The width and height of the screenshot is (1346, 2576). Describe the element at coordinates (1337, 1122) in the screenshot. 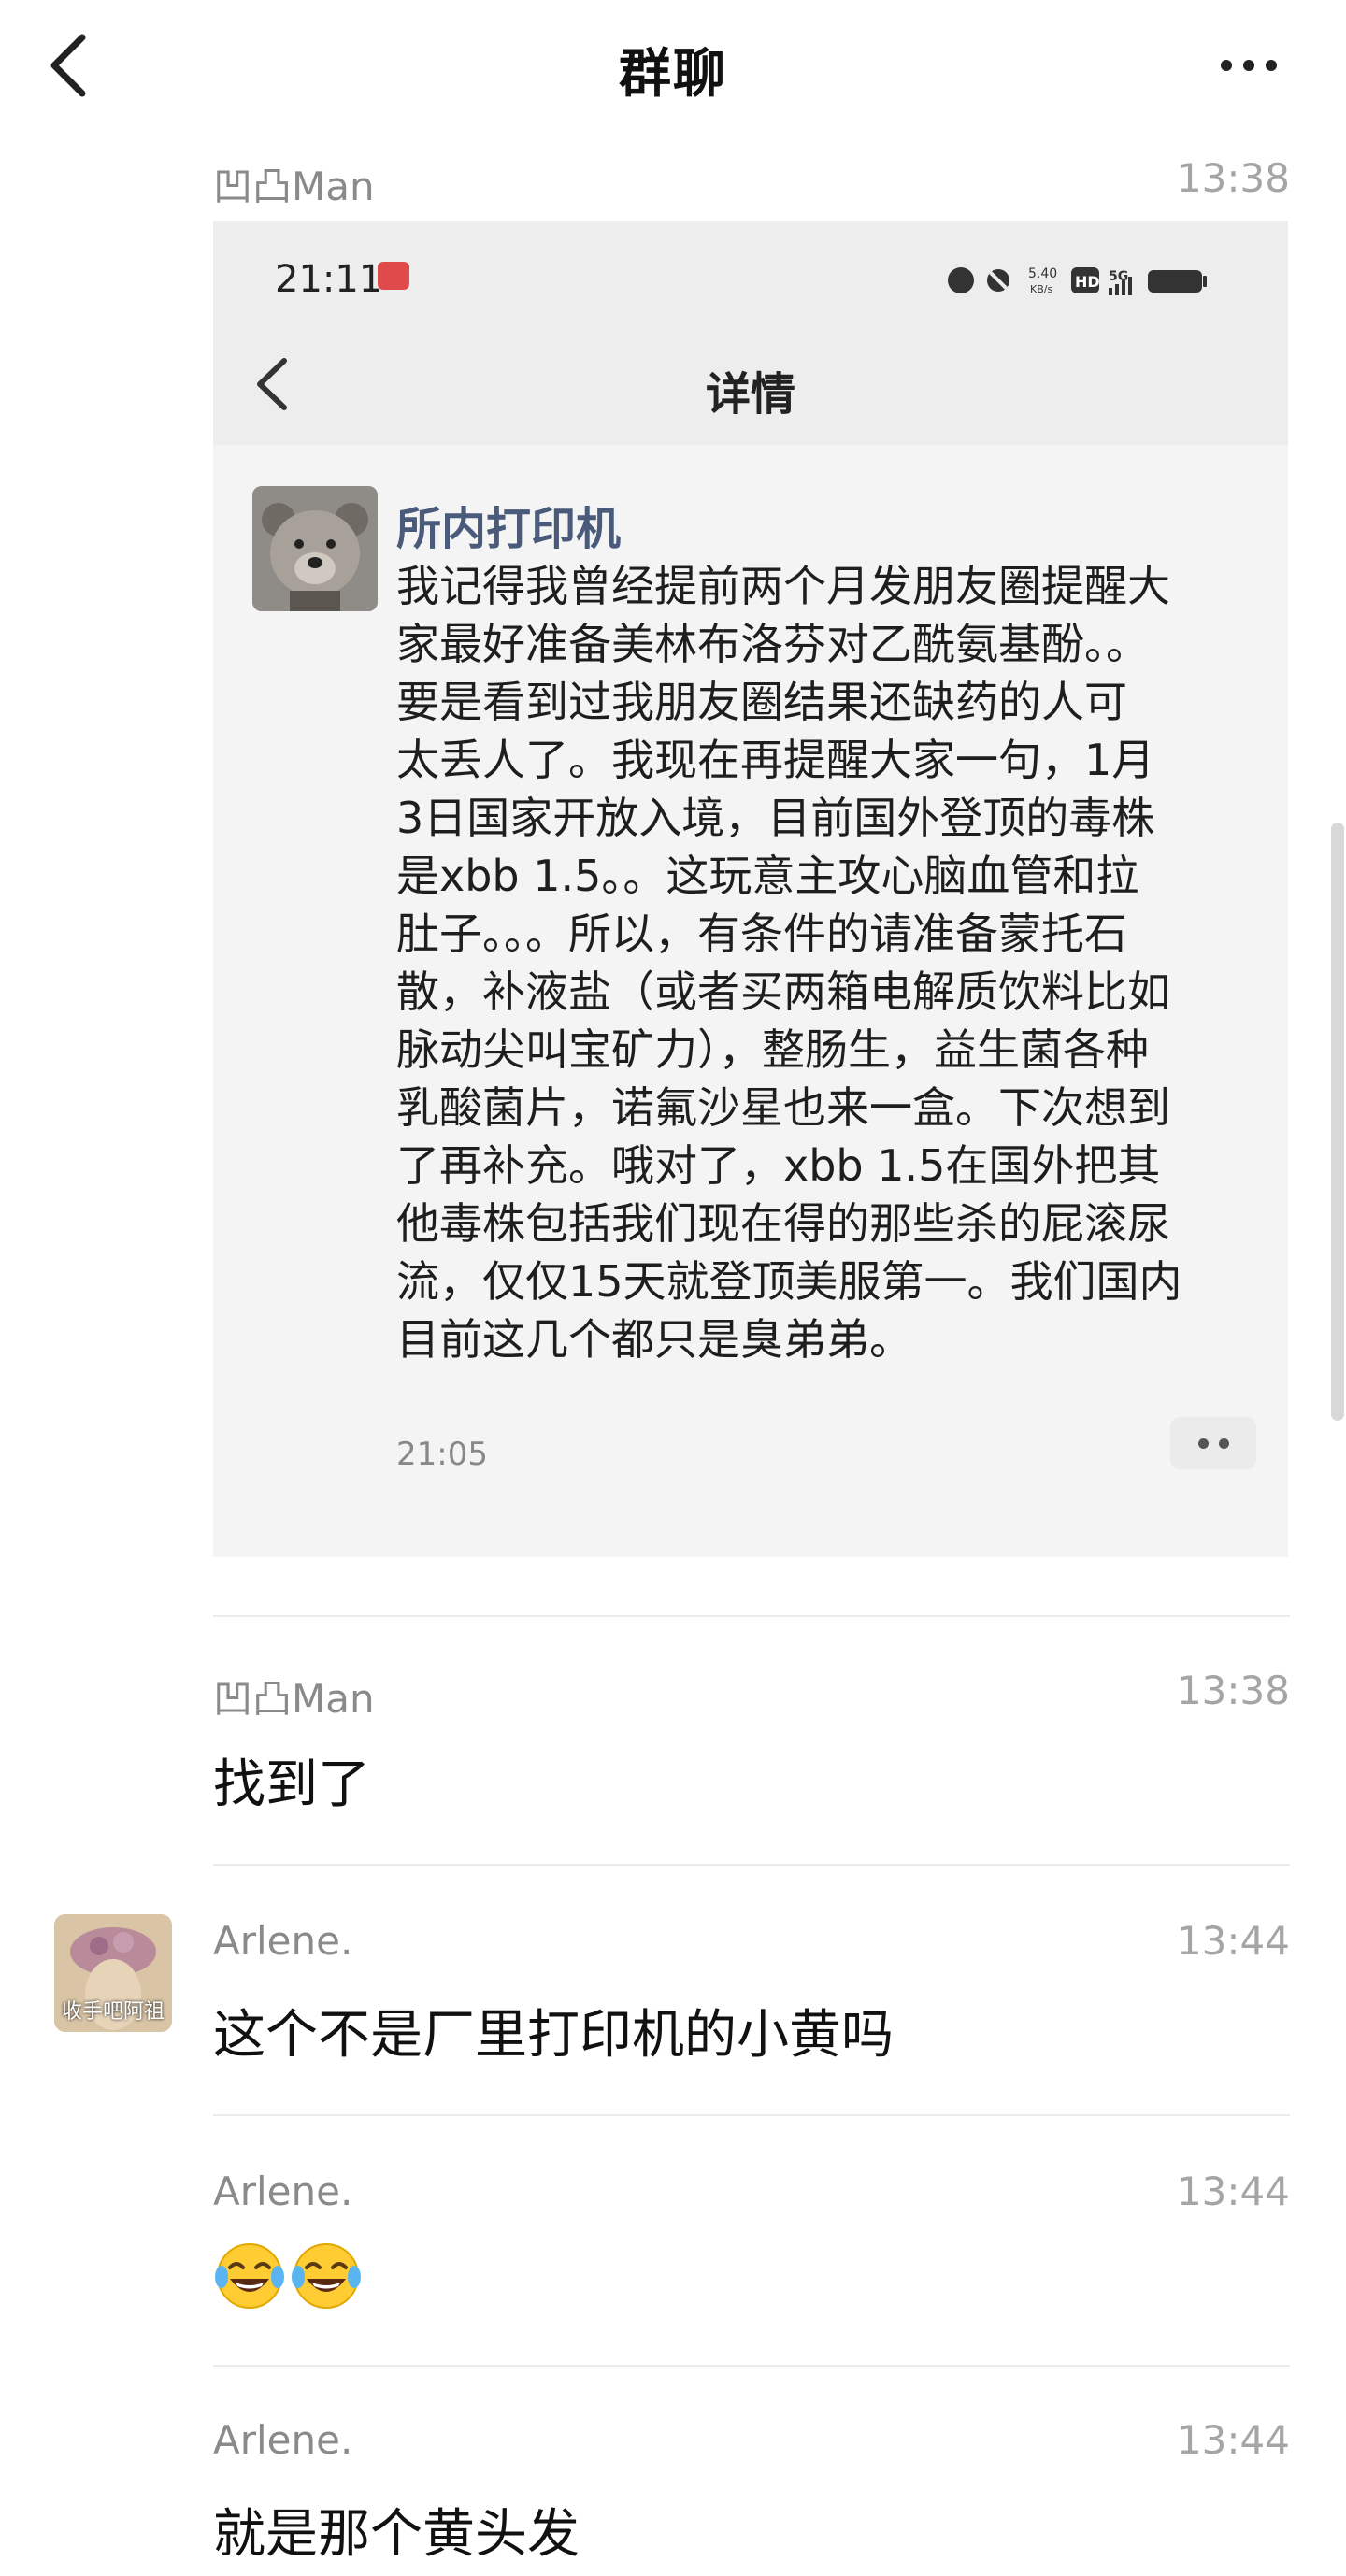

I see `scrollbar` at that location.